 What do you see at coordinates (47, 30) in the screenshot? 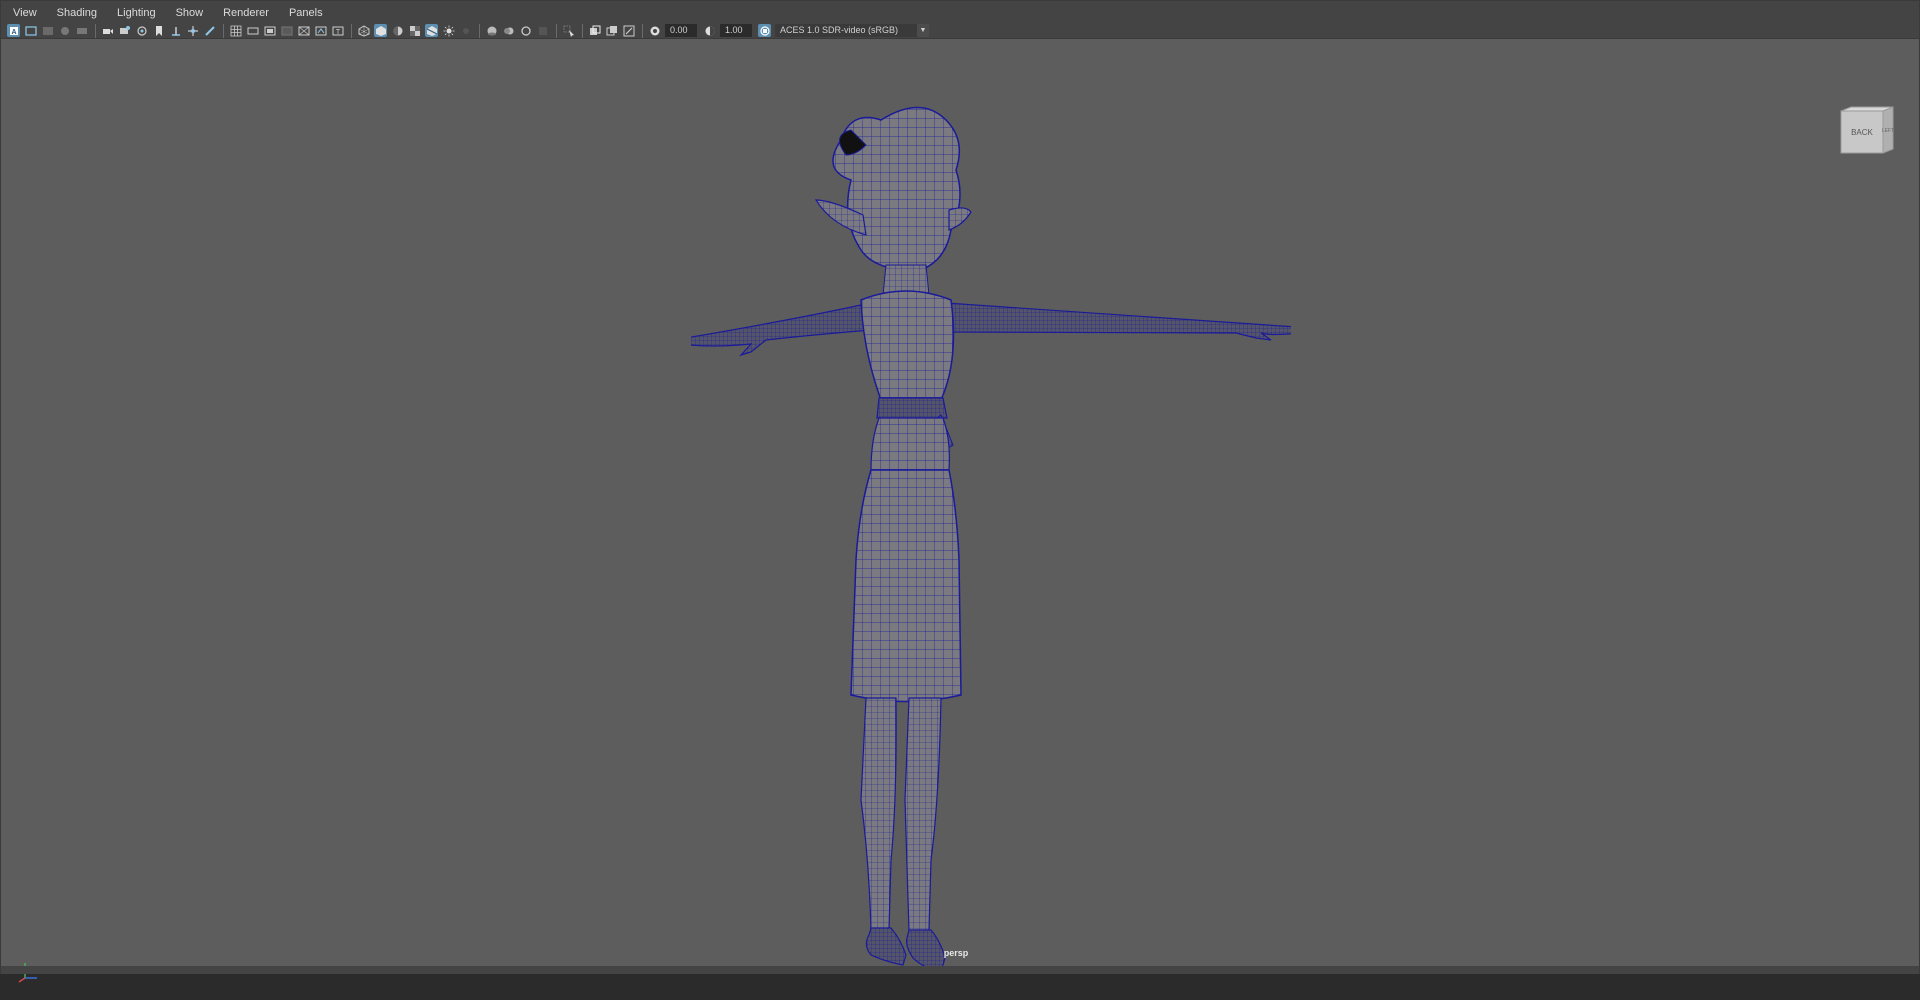
I see `image-plane-icon` at bounding box center [47, 30].